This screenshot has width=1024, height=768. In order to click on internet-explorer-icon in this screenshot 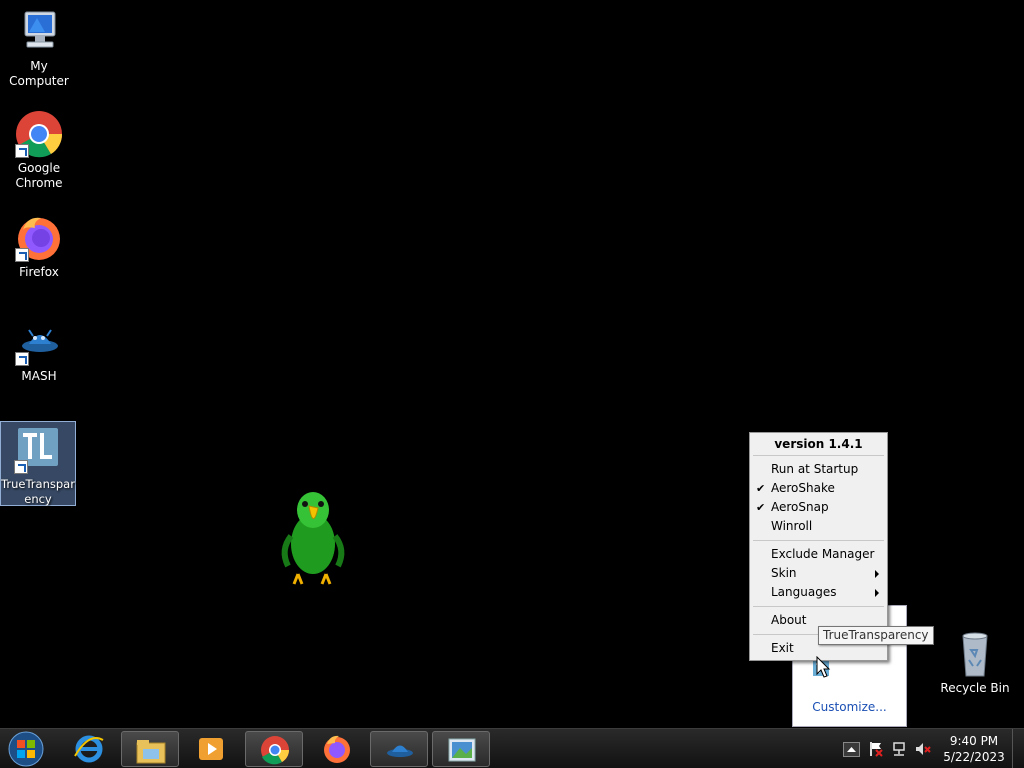, I will do `click(89, 749)`.